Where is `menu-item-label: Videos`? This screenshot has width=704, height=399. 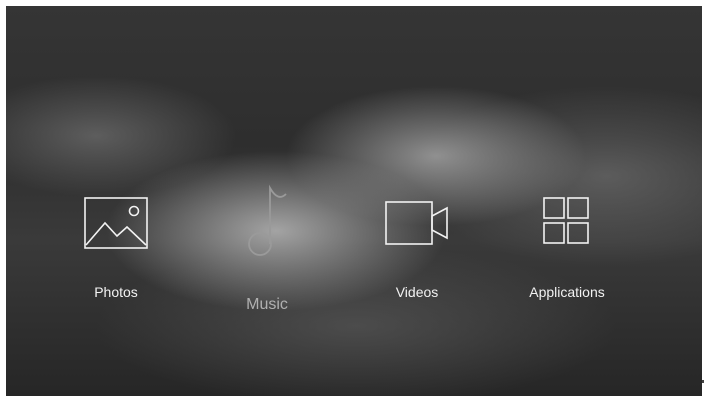
menu-item-label: Videos is located at coordinates (417, 292).